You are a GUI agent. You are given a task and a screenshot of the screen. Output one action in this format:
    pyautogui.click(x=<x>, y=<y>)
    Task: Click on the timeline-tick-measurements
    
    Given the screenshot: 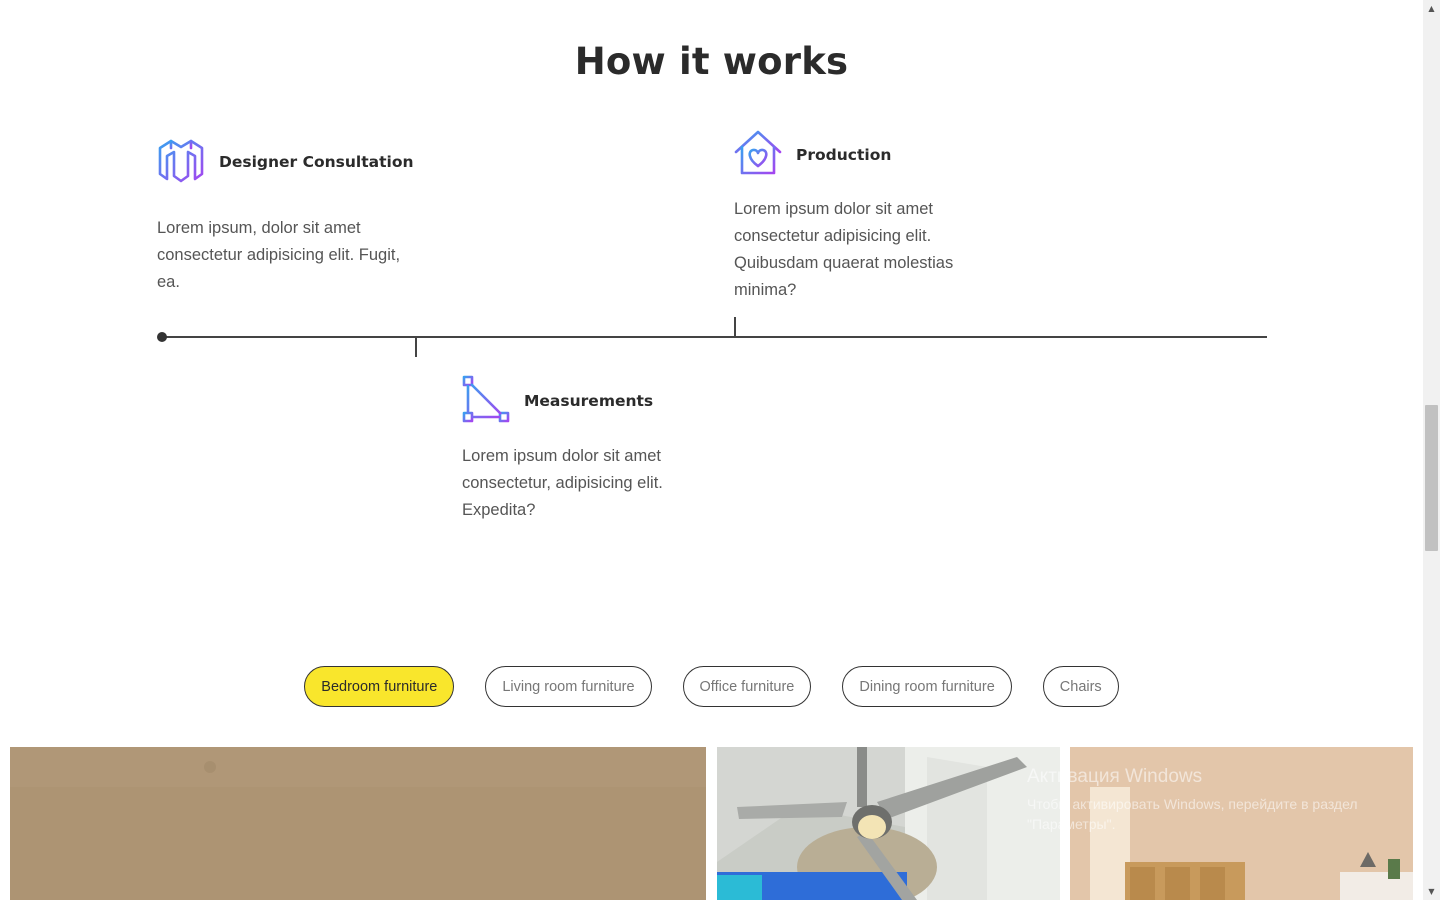 What is the action you would take?
    pyautogui.click(x=416, y=347)
    